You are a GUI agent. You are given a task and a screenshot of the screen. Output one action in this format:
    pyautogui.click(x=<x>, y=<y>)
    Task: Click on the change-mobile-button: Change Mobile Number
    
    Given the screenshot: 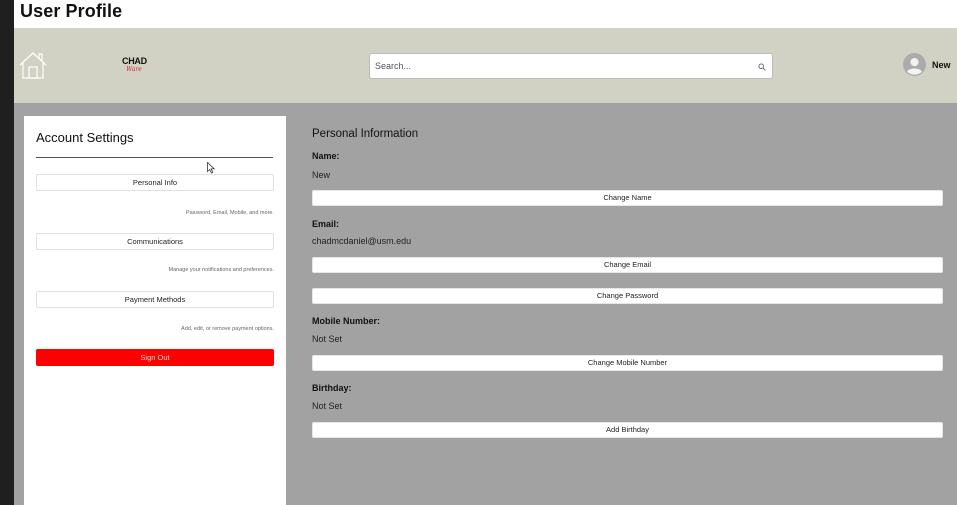 What is the action you would take?
    pyautogui.click(x=627, y=363)
    